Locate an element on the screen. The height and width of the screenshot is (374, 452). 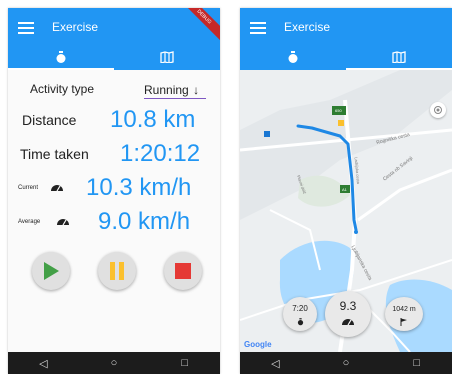
speed-bubble-value: 9.3 is located at coordinates (348, 306).